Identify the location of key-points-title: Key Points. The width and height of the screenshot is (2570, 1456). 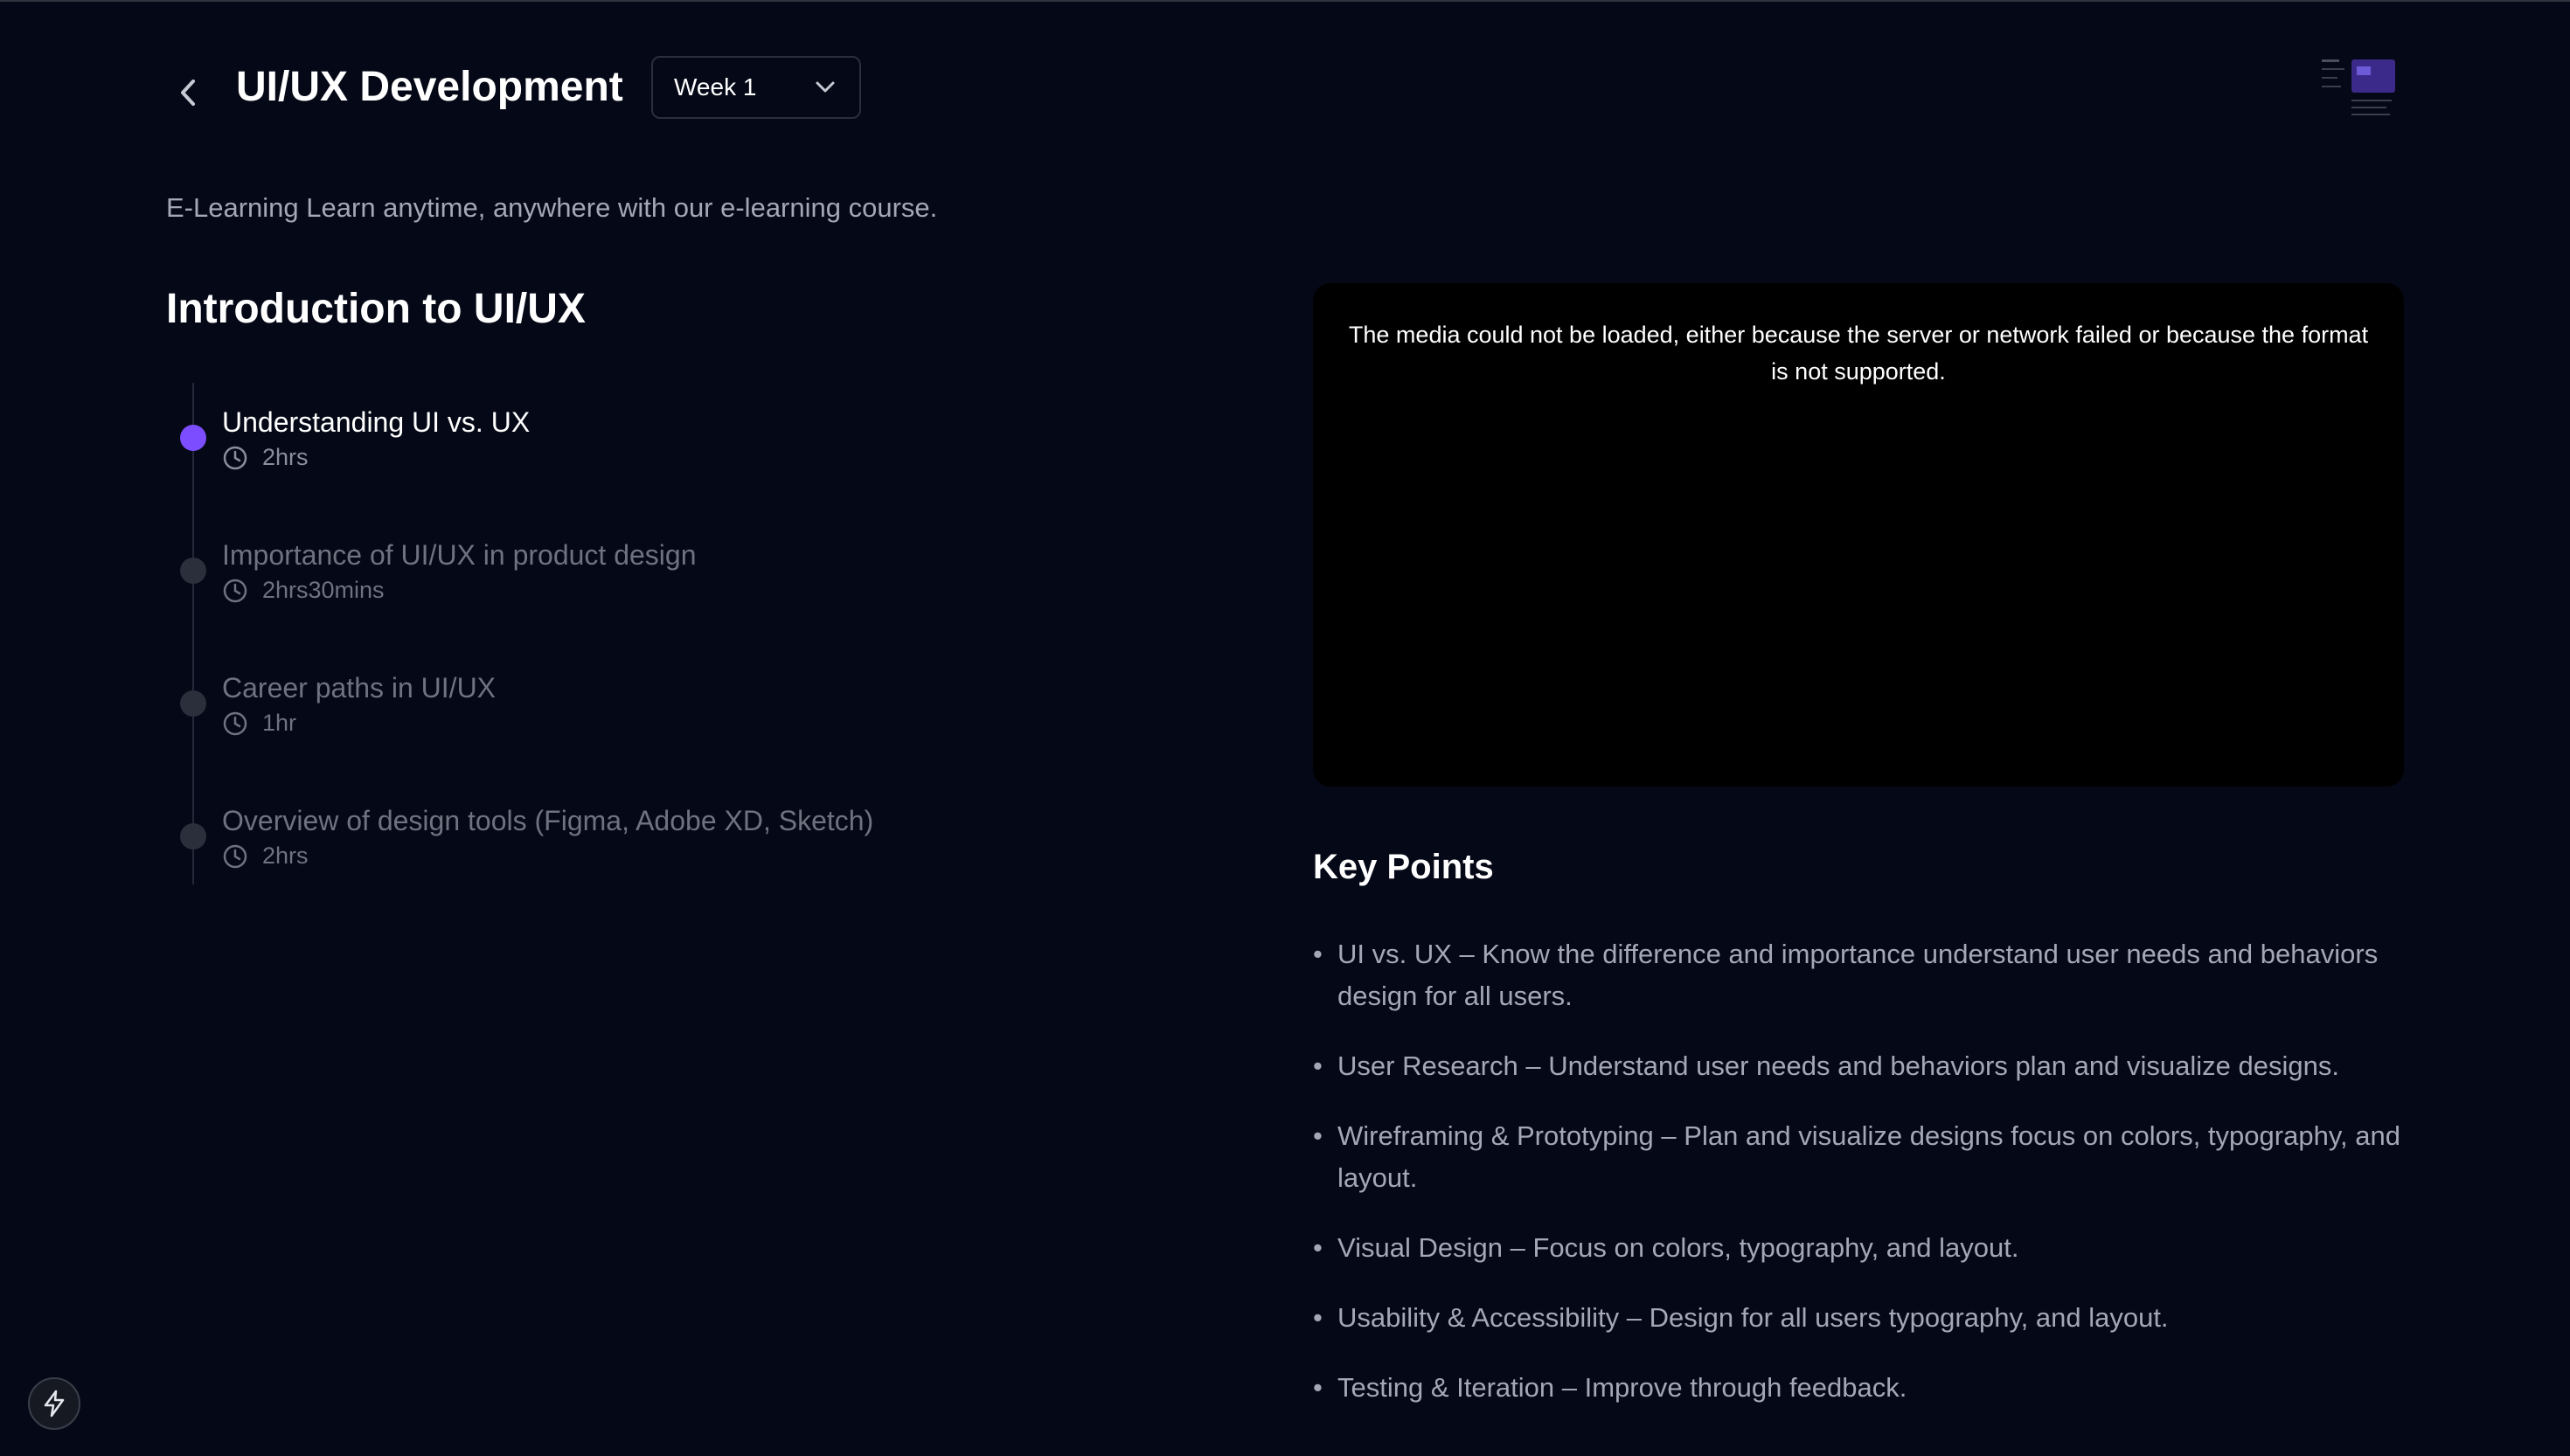
(1403, 867).